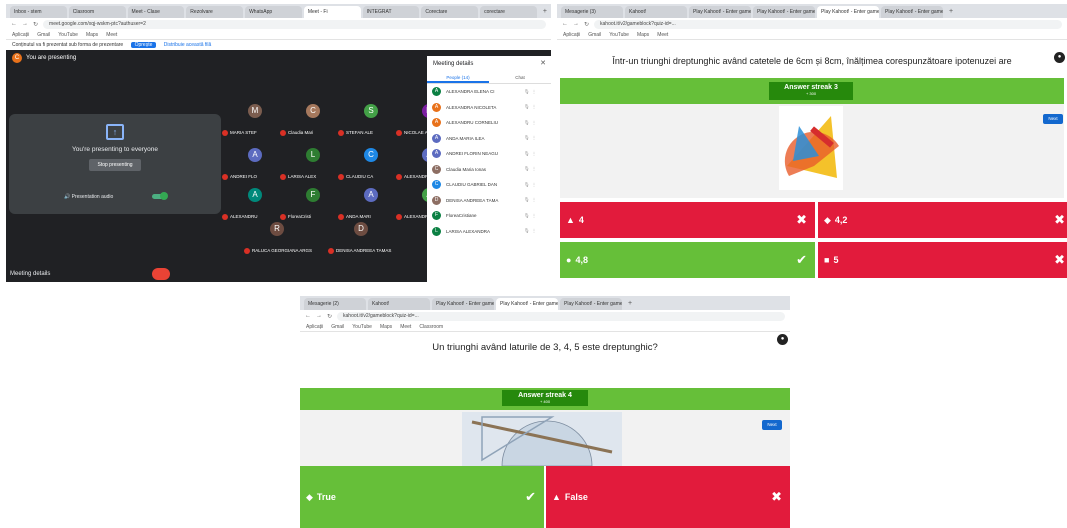 This screenshot has width=1067, height=528. I want to click on browser-tab: Corectare, so click(450, 12).